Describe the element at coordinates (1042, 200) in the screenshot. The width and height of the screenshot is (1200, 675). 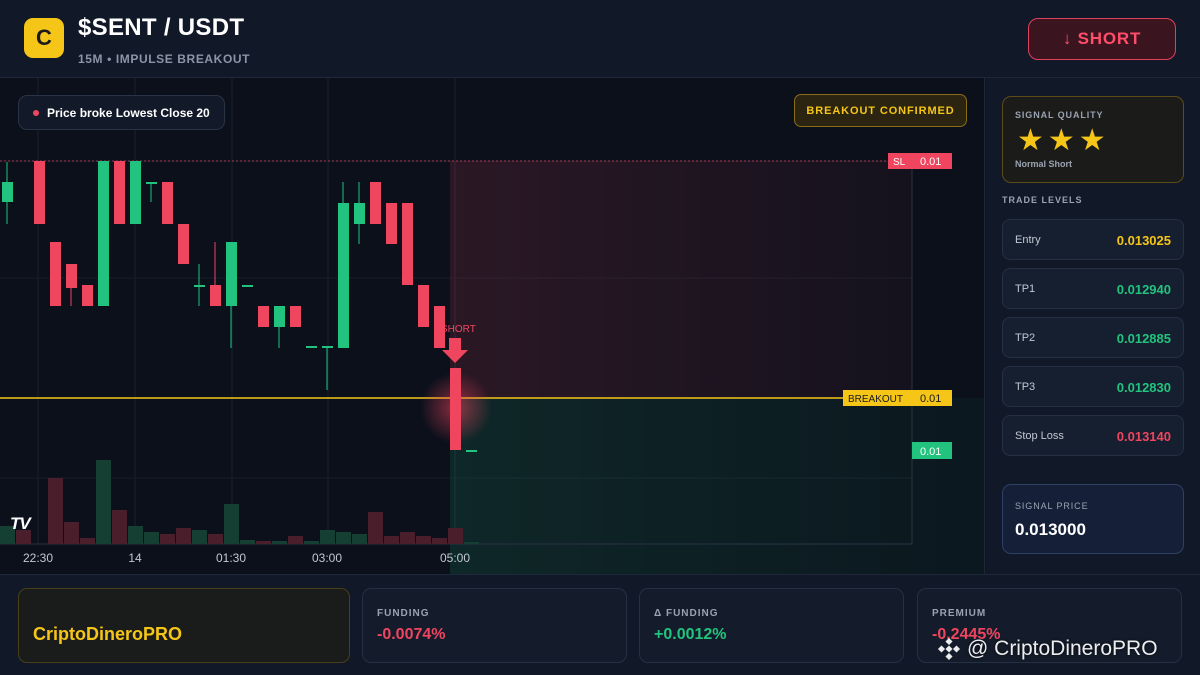
I see `trade-levels-title: TRADE LEVELS` at that location.